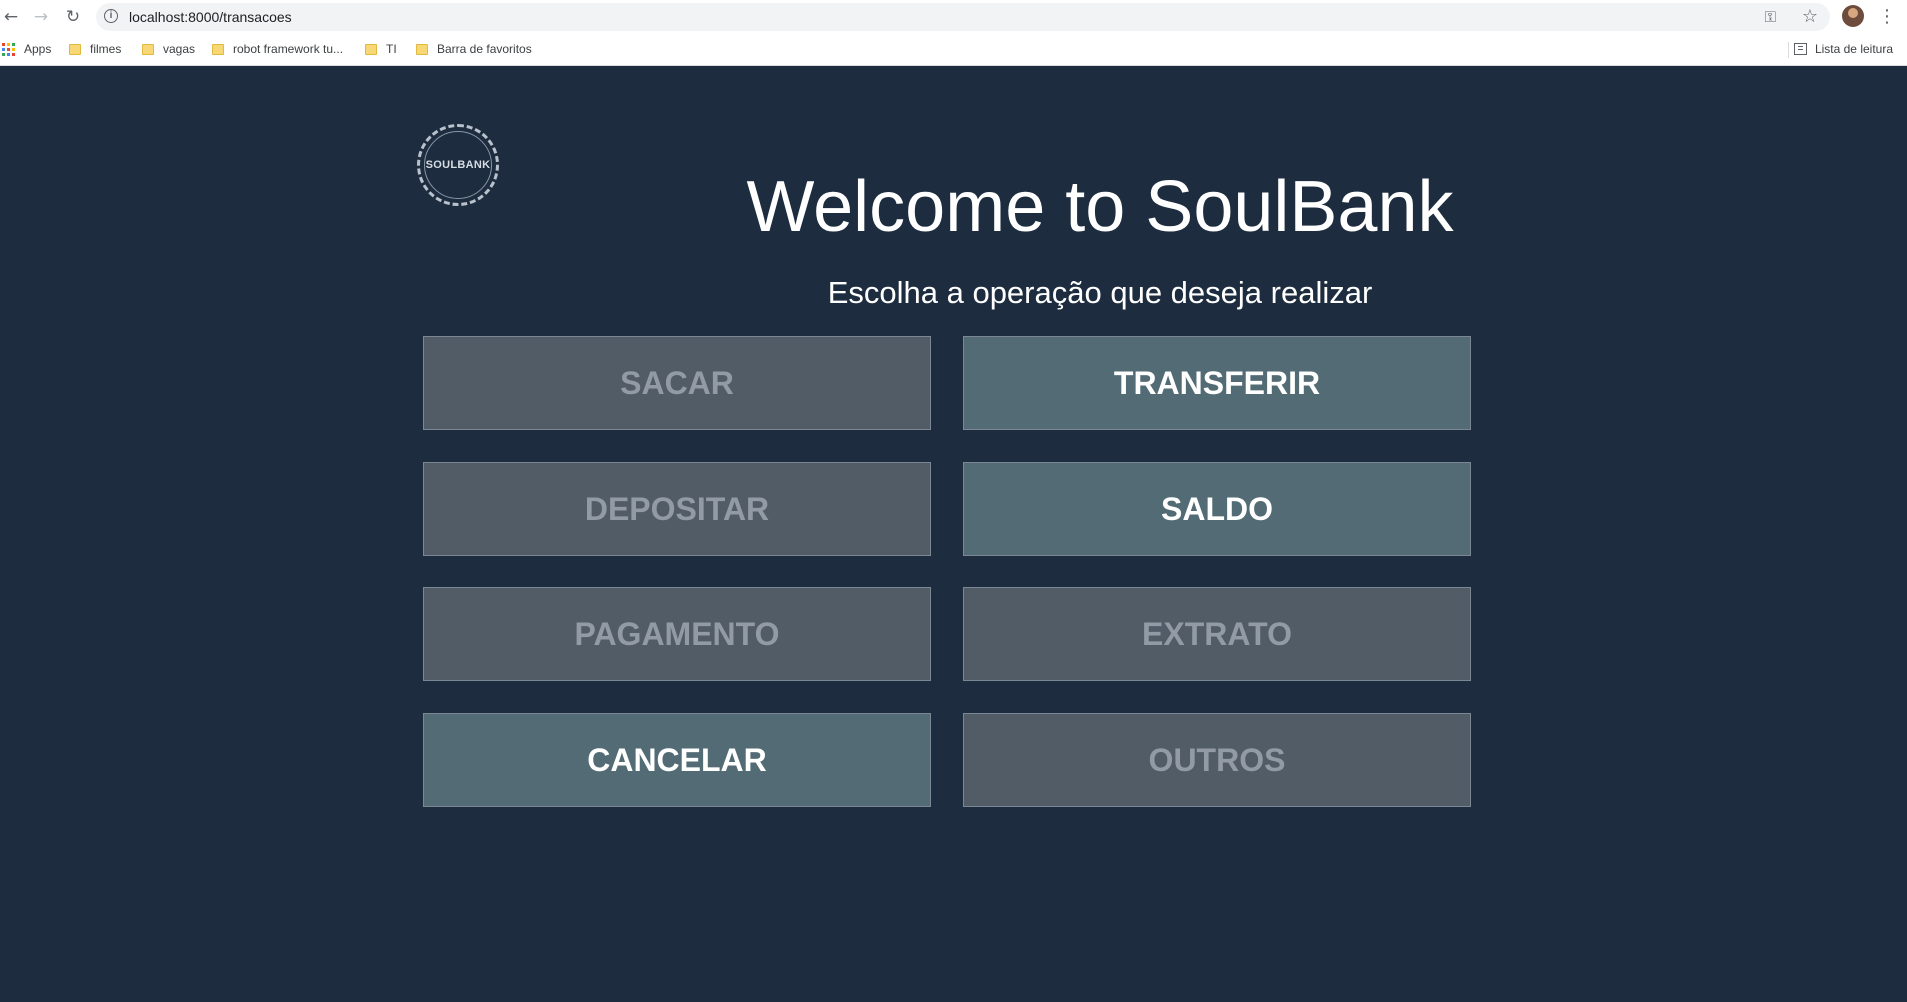 Image resolution: width=1907 pixels, height=1002 pixels. What do you see at coordinates (677, 509) in the screenshot?
I see `depositar-button: DEPOSITAR` at bounding box center [677, 509].